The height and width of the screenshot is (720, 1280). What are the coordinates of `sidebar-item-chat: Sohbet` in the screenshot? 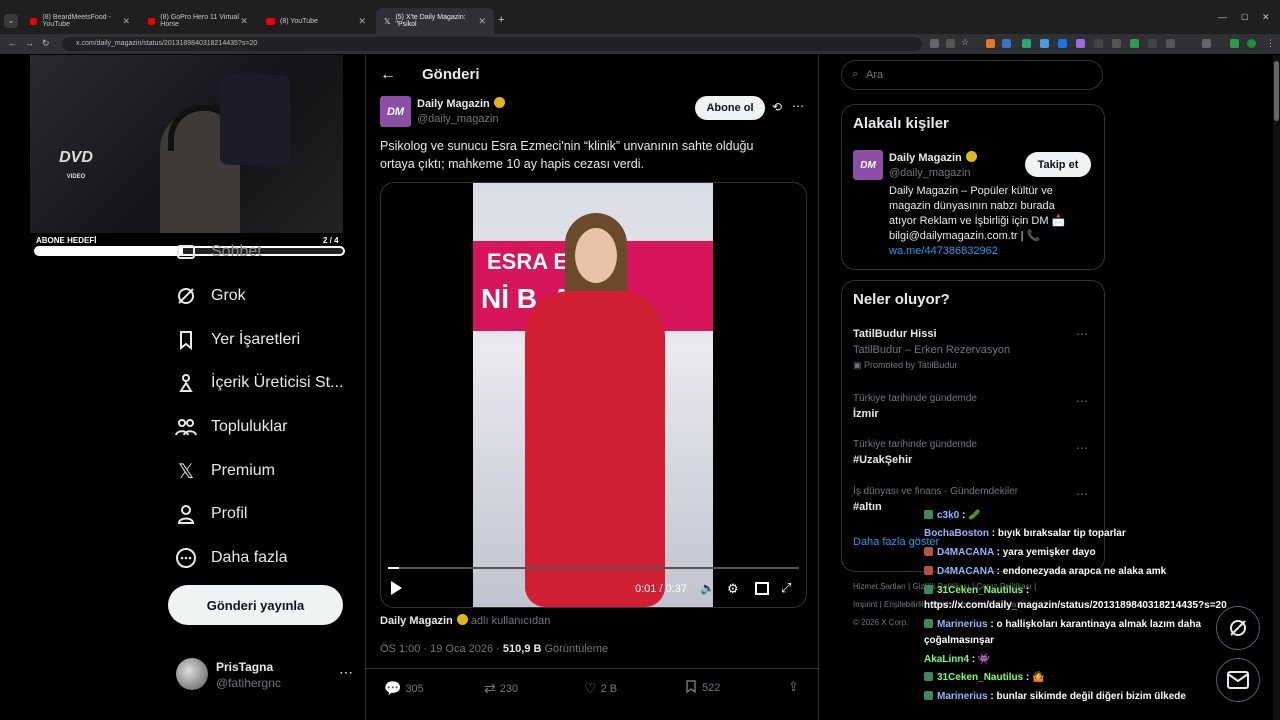 It's located at (218, 252).